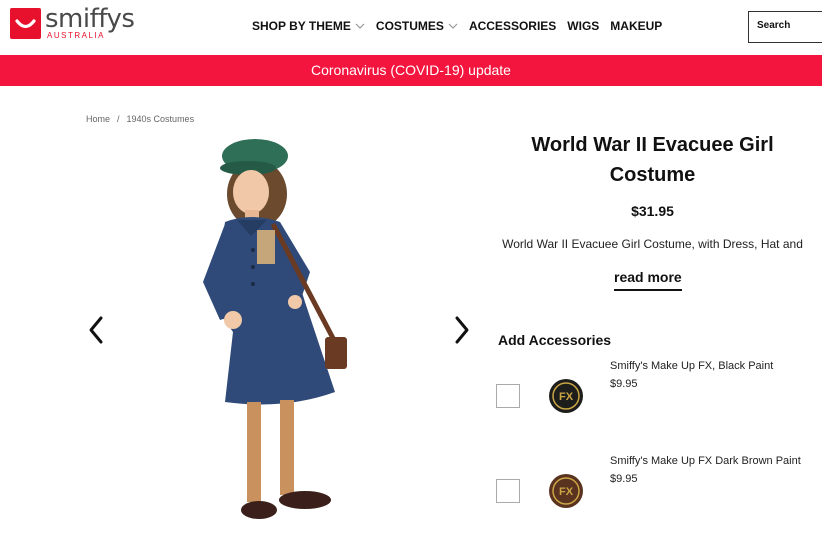 The width and height of the screenshot is (822, 537). Describe the element at coordinates (705, 461) in the screenshot. I see `accessory-name: Smiffy's Make Up FX Dark Brown Paint` at that location.